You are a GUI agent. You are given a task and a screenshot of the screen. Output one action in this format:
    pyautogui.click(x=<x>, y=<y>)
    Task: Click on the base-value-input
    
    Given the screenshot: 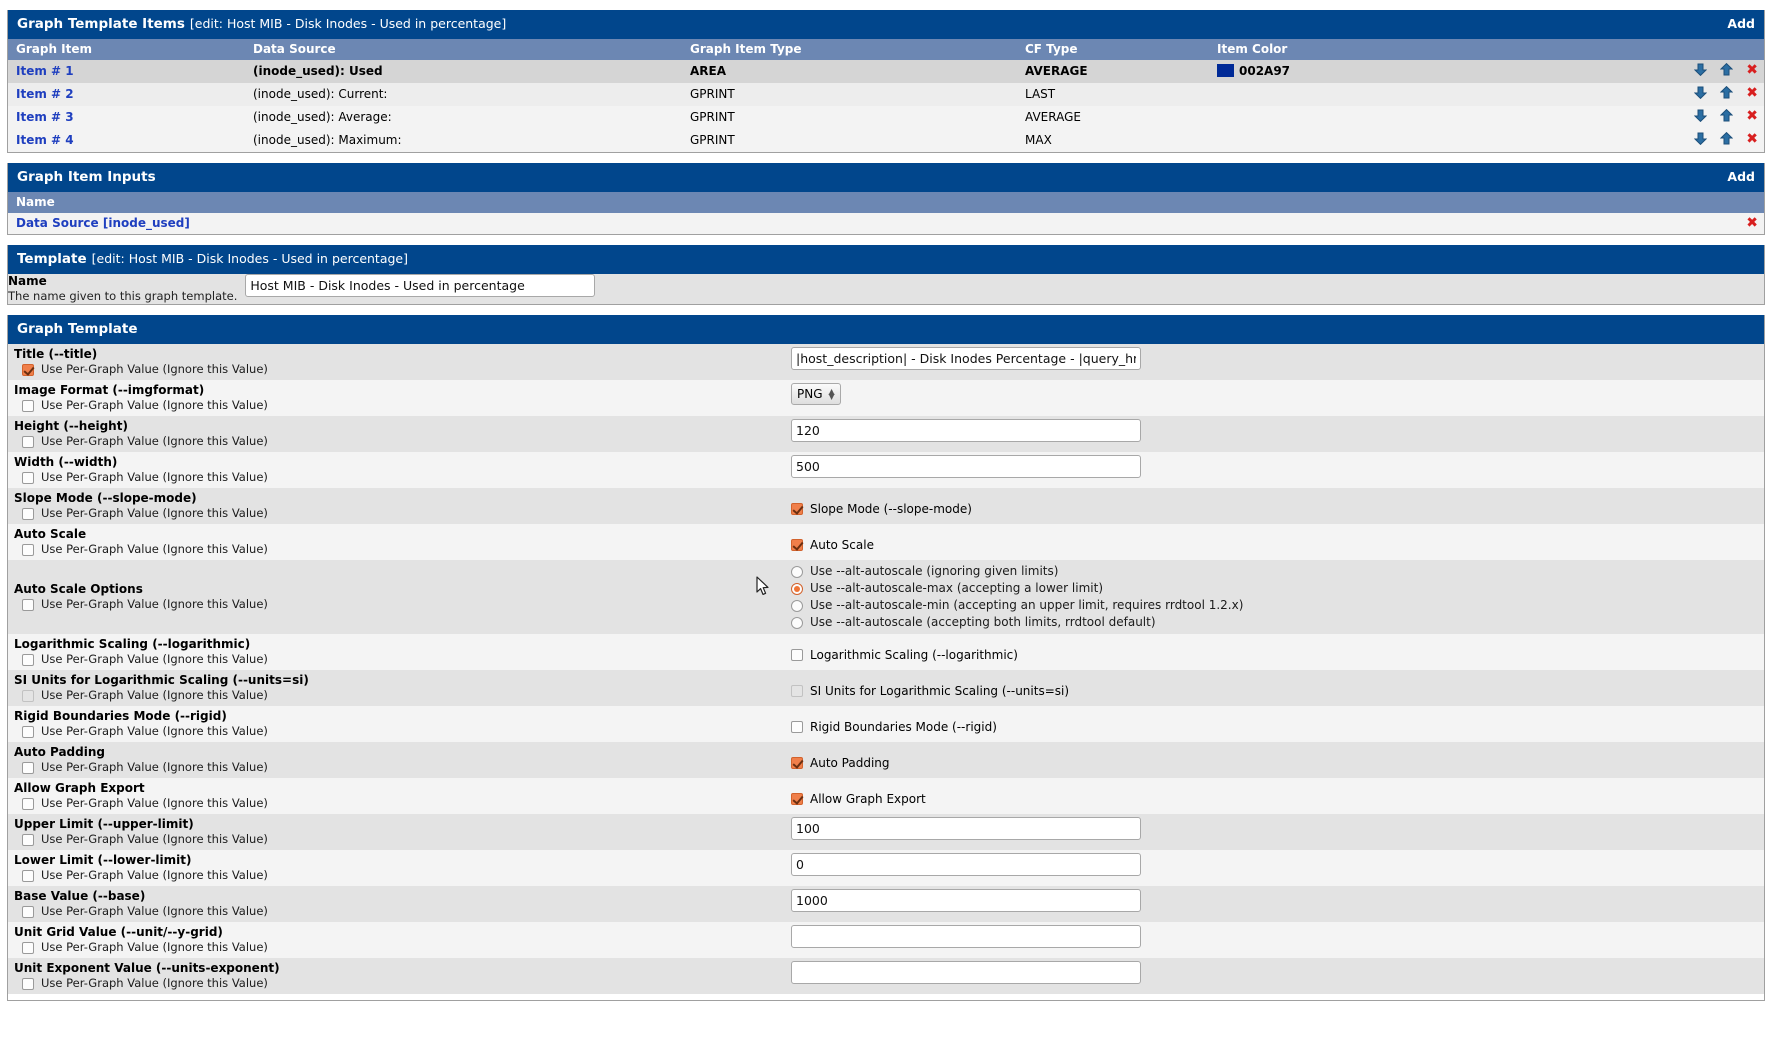 What is the action you would take?
    pyautogui.click(x=966, y=900)
    